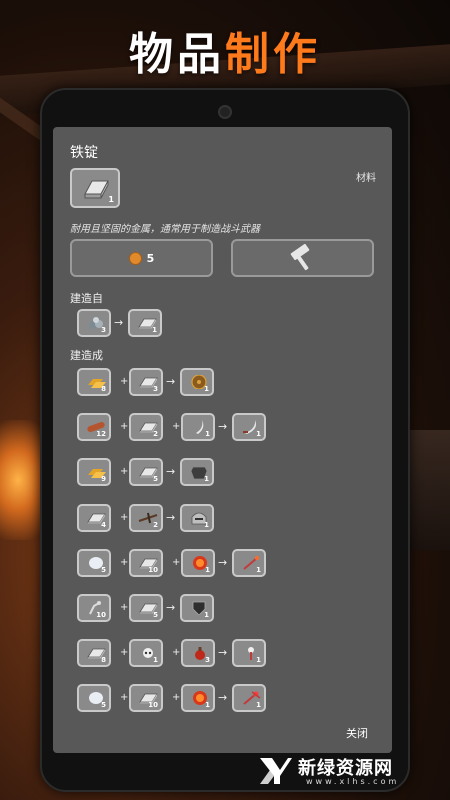 The width and height of the screenshot is (450, 800). I want to click on watermark-subtitle: www.xlhs.com, so click(353, 781).